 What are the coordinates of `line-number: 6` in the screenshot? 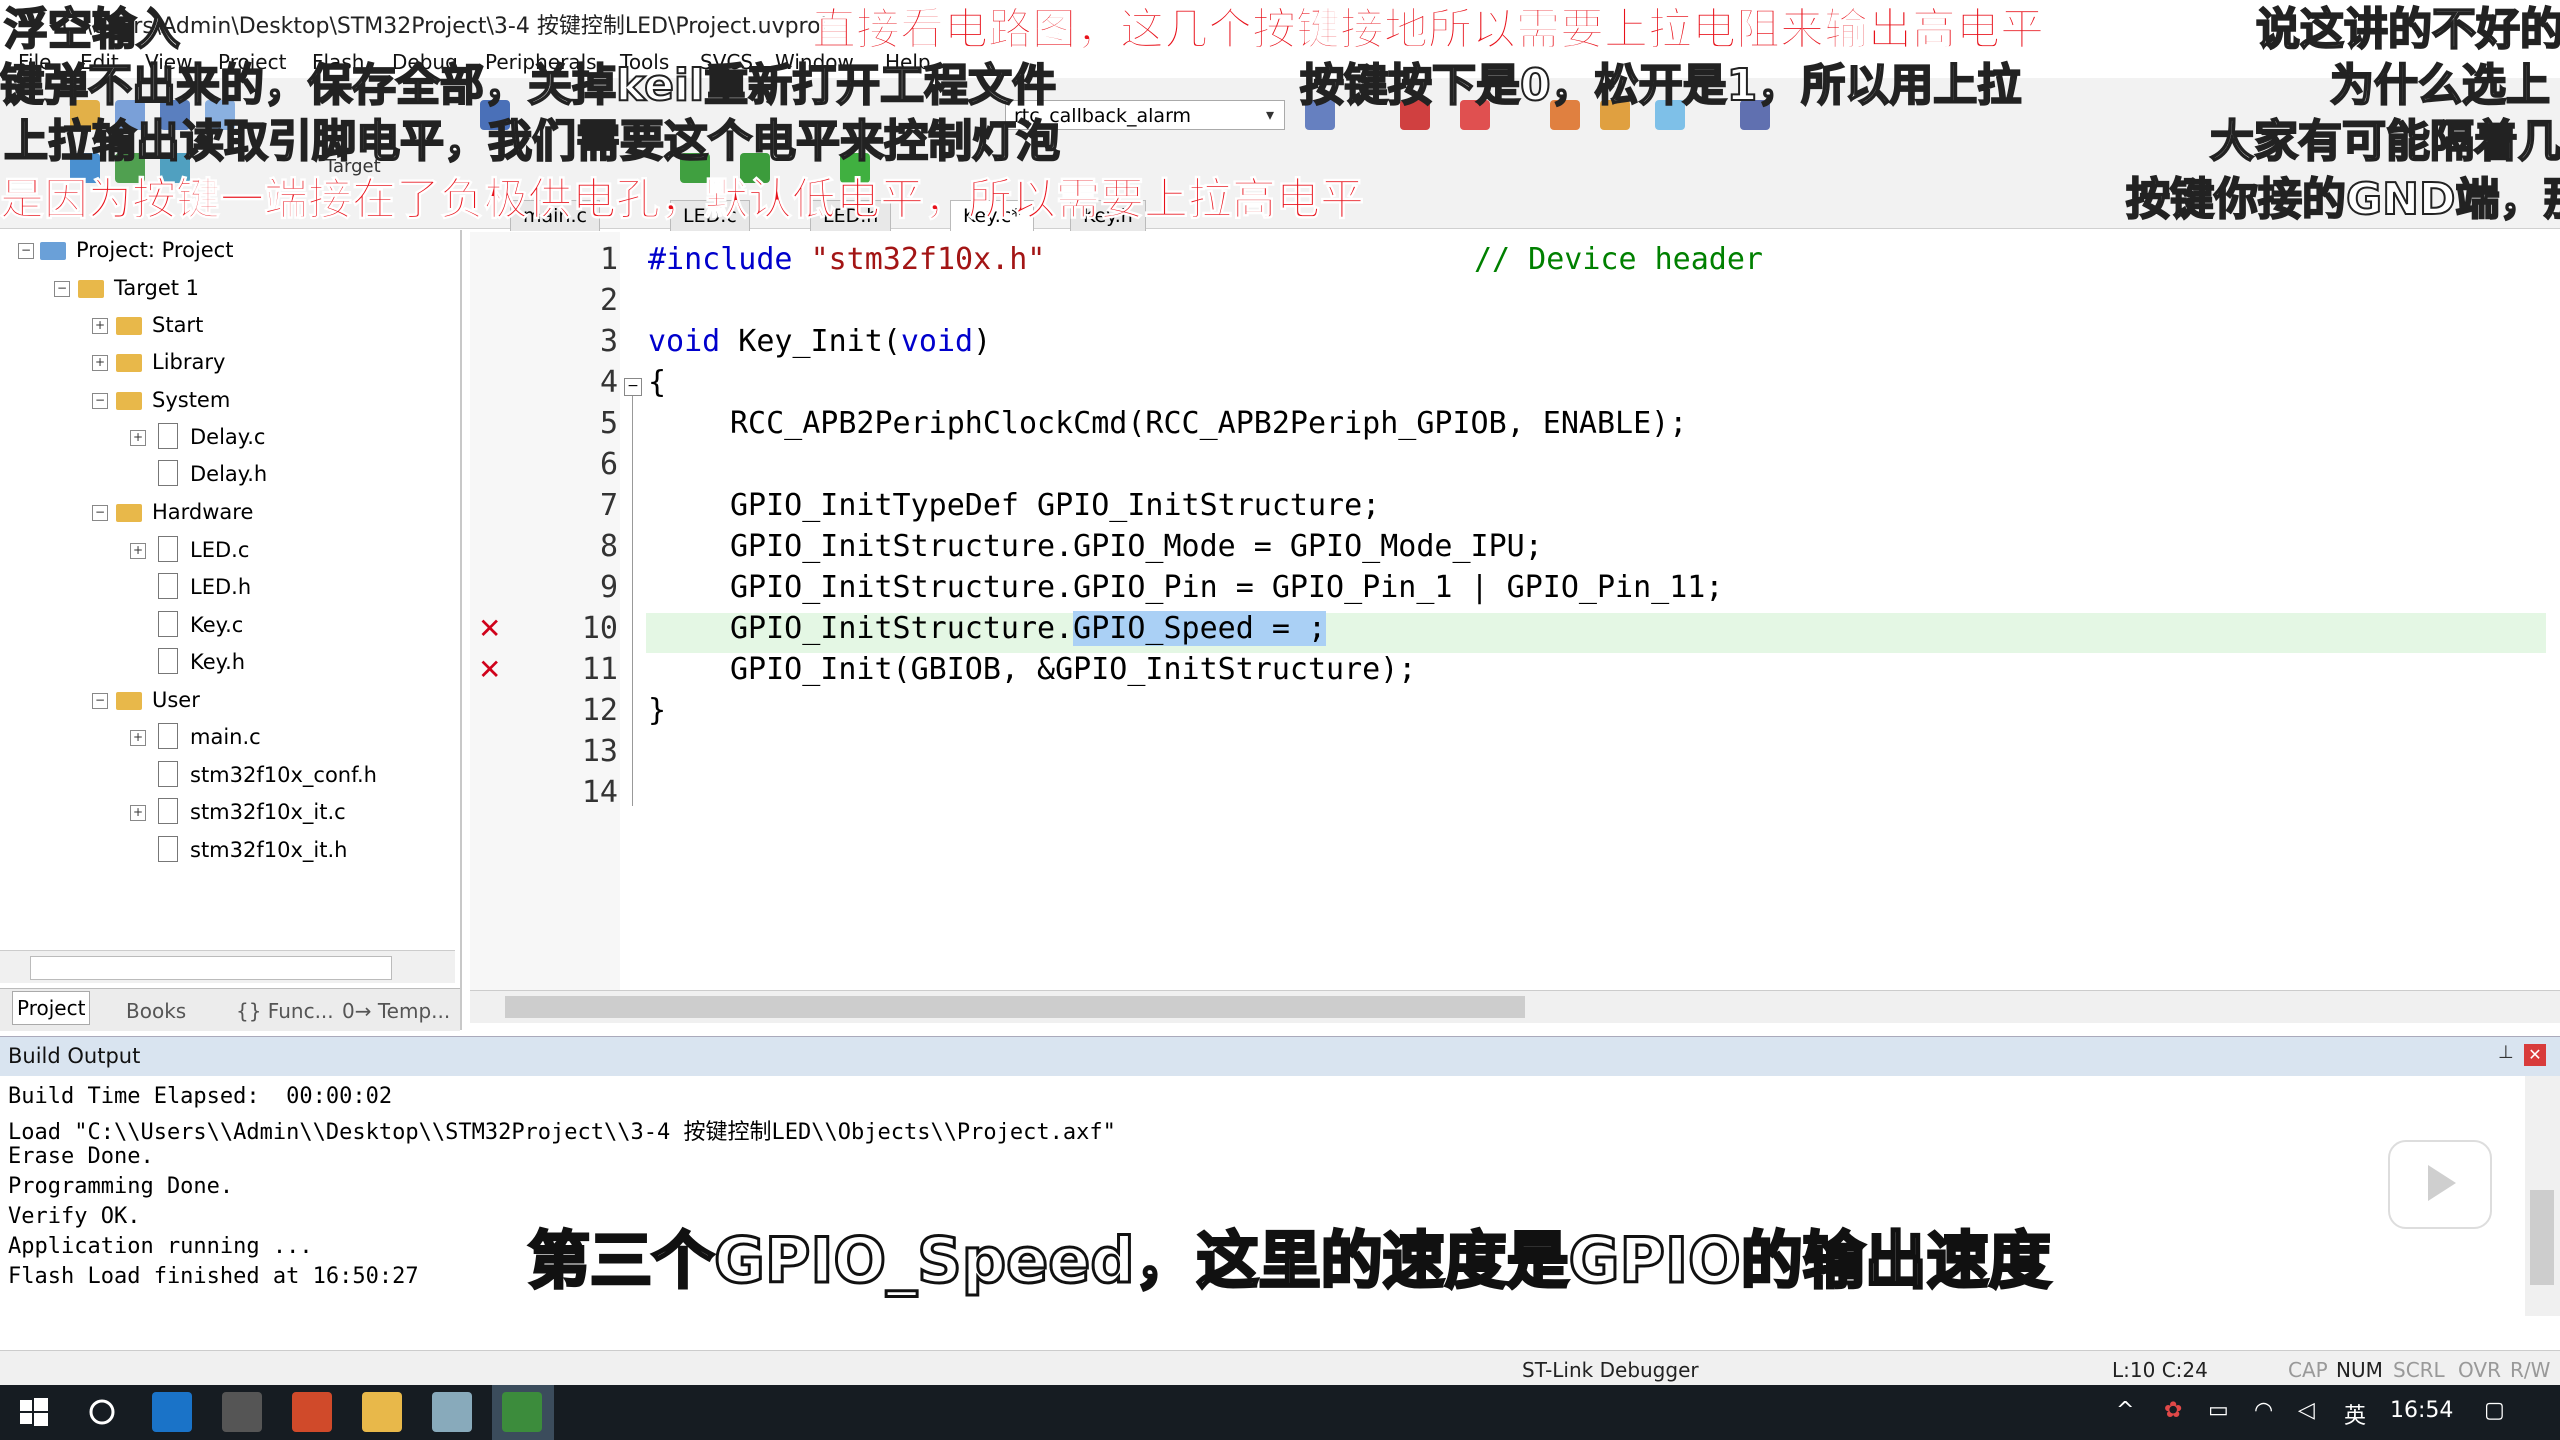 It's located at (608, 464).